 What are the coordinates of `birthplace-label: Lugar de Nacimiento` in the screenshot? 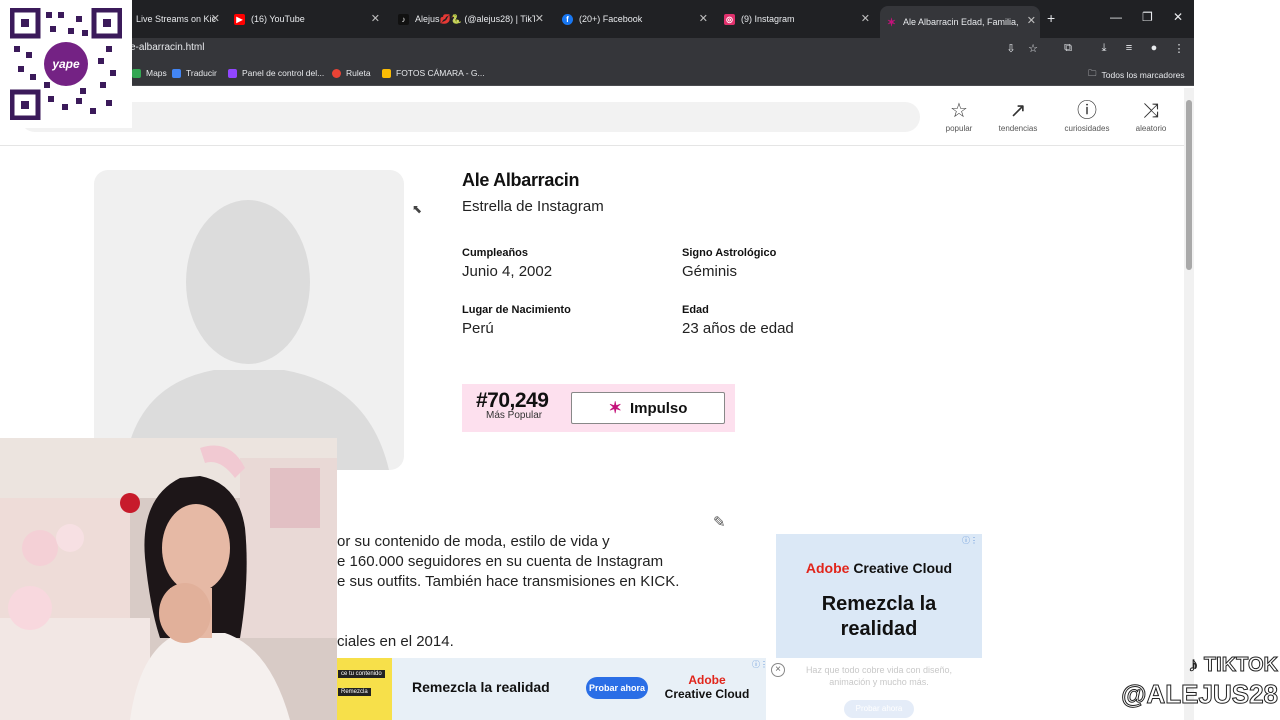 It's located at (516, 310).